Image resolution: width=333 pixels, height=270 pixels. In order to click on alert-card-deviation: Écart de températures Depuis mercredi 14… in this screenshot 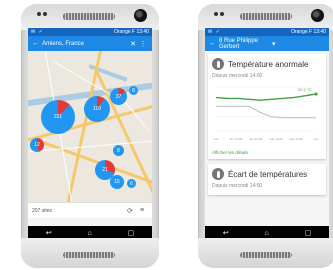, I will do `click(267, 179)`.